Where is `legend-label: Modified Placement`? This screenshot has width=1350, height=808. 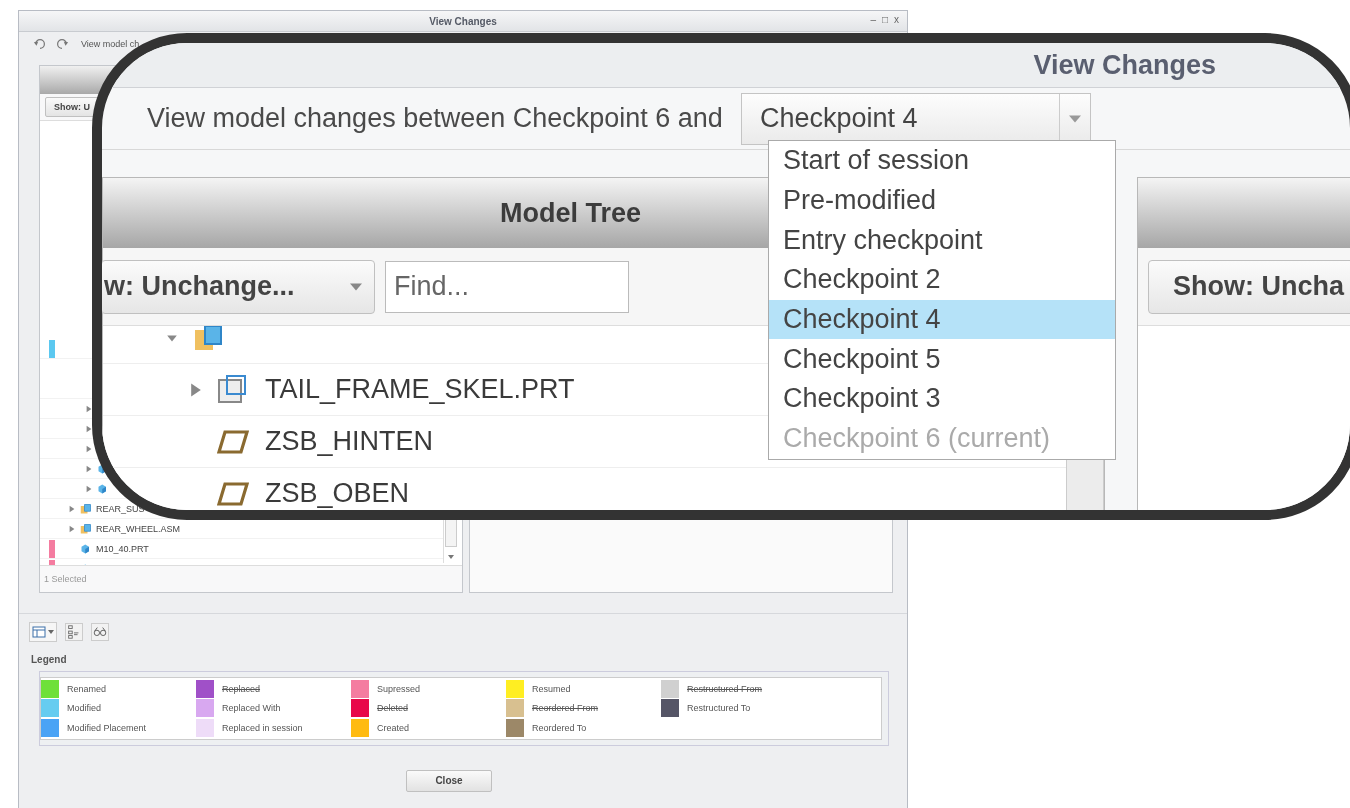 legend-label: Modified Placement is located at coordinates (107, 727).